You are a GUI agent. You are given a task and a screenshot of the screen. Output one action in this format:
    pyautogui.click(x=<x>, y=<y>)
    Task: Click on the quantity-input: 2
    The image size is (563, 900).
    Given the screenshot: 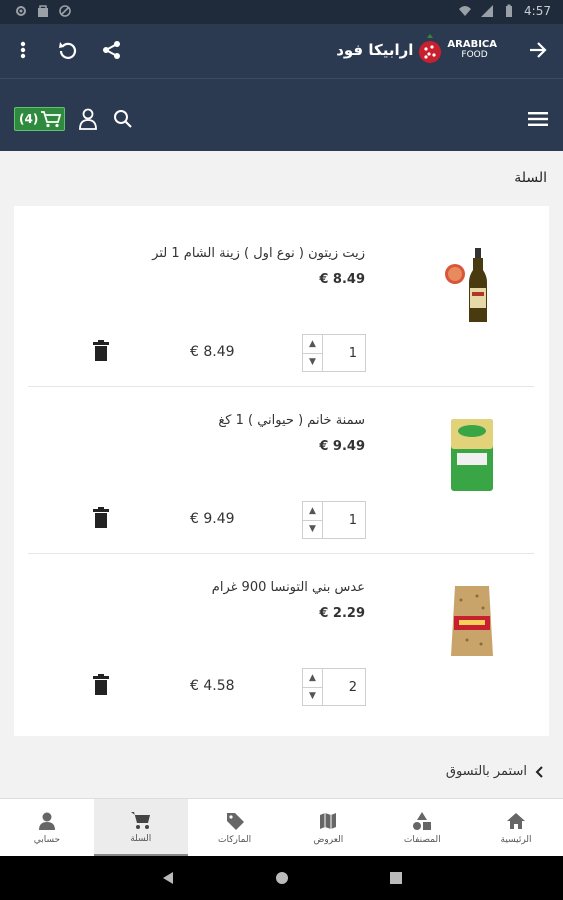 What is the action you would take?
    pyautogui.click(x=344, y=687)
    